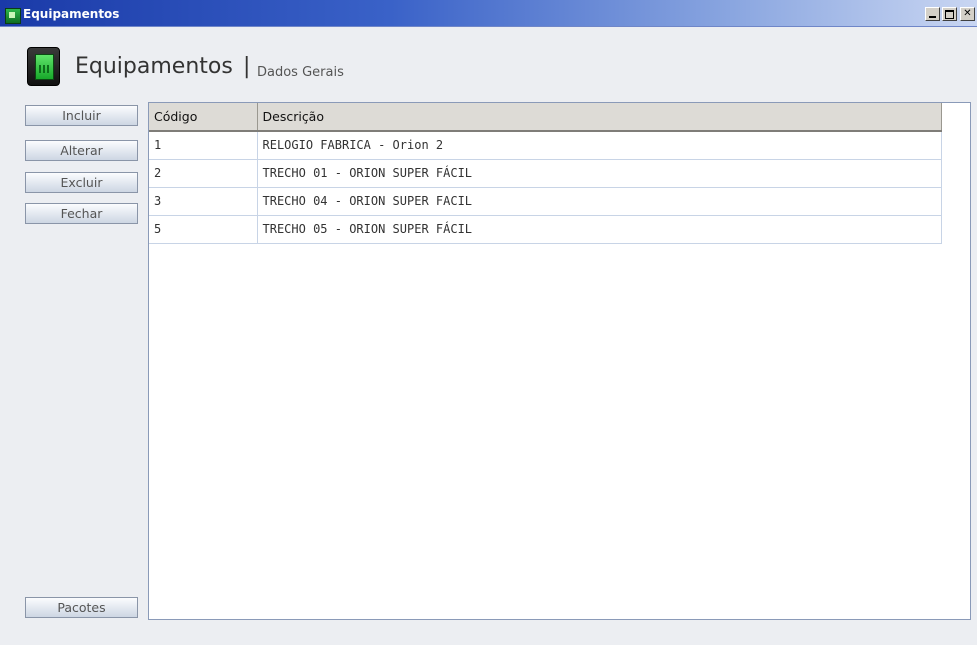 This screenshot has height=645, width=977. Describe the element at coordinates (71, 14) in the screenshot. I see `window-title: Equipamentos` at that location.